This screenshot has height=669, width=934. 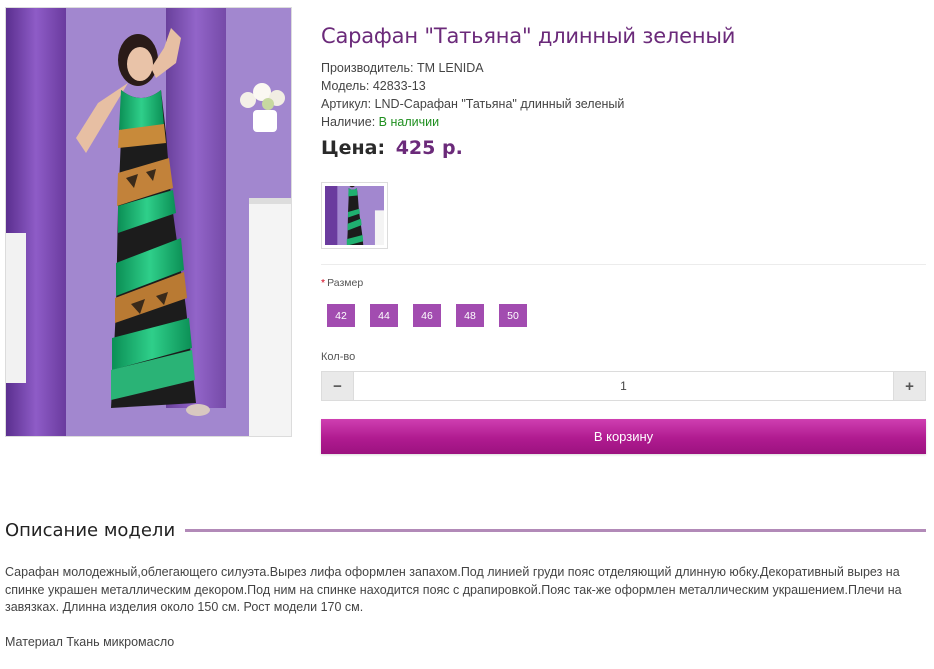 I want to click on required-mark: *, so click(x=323, y=283).